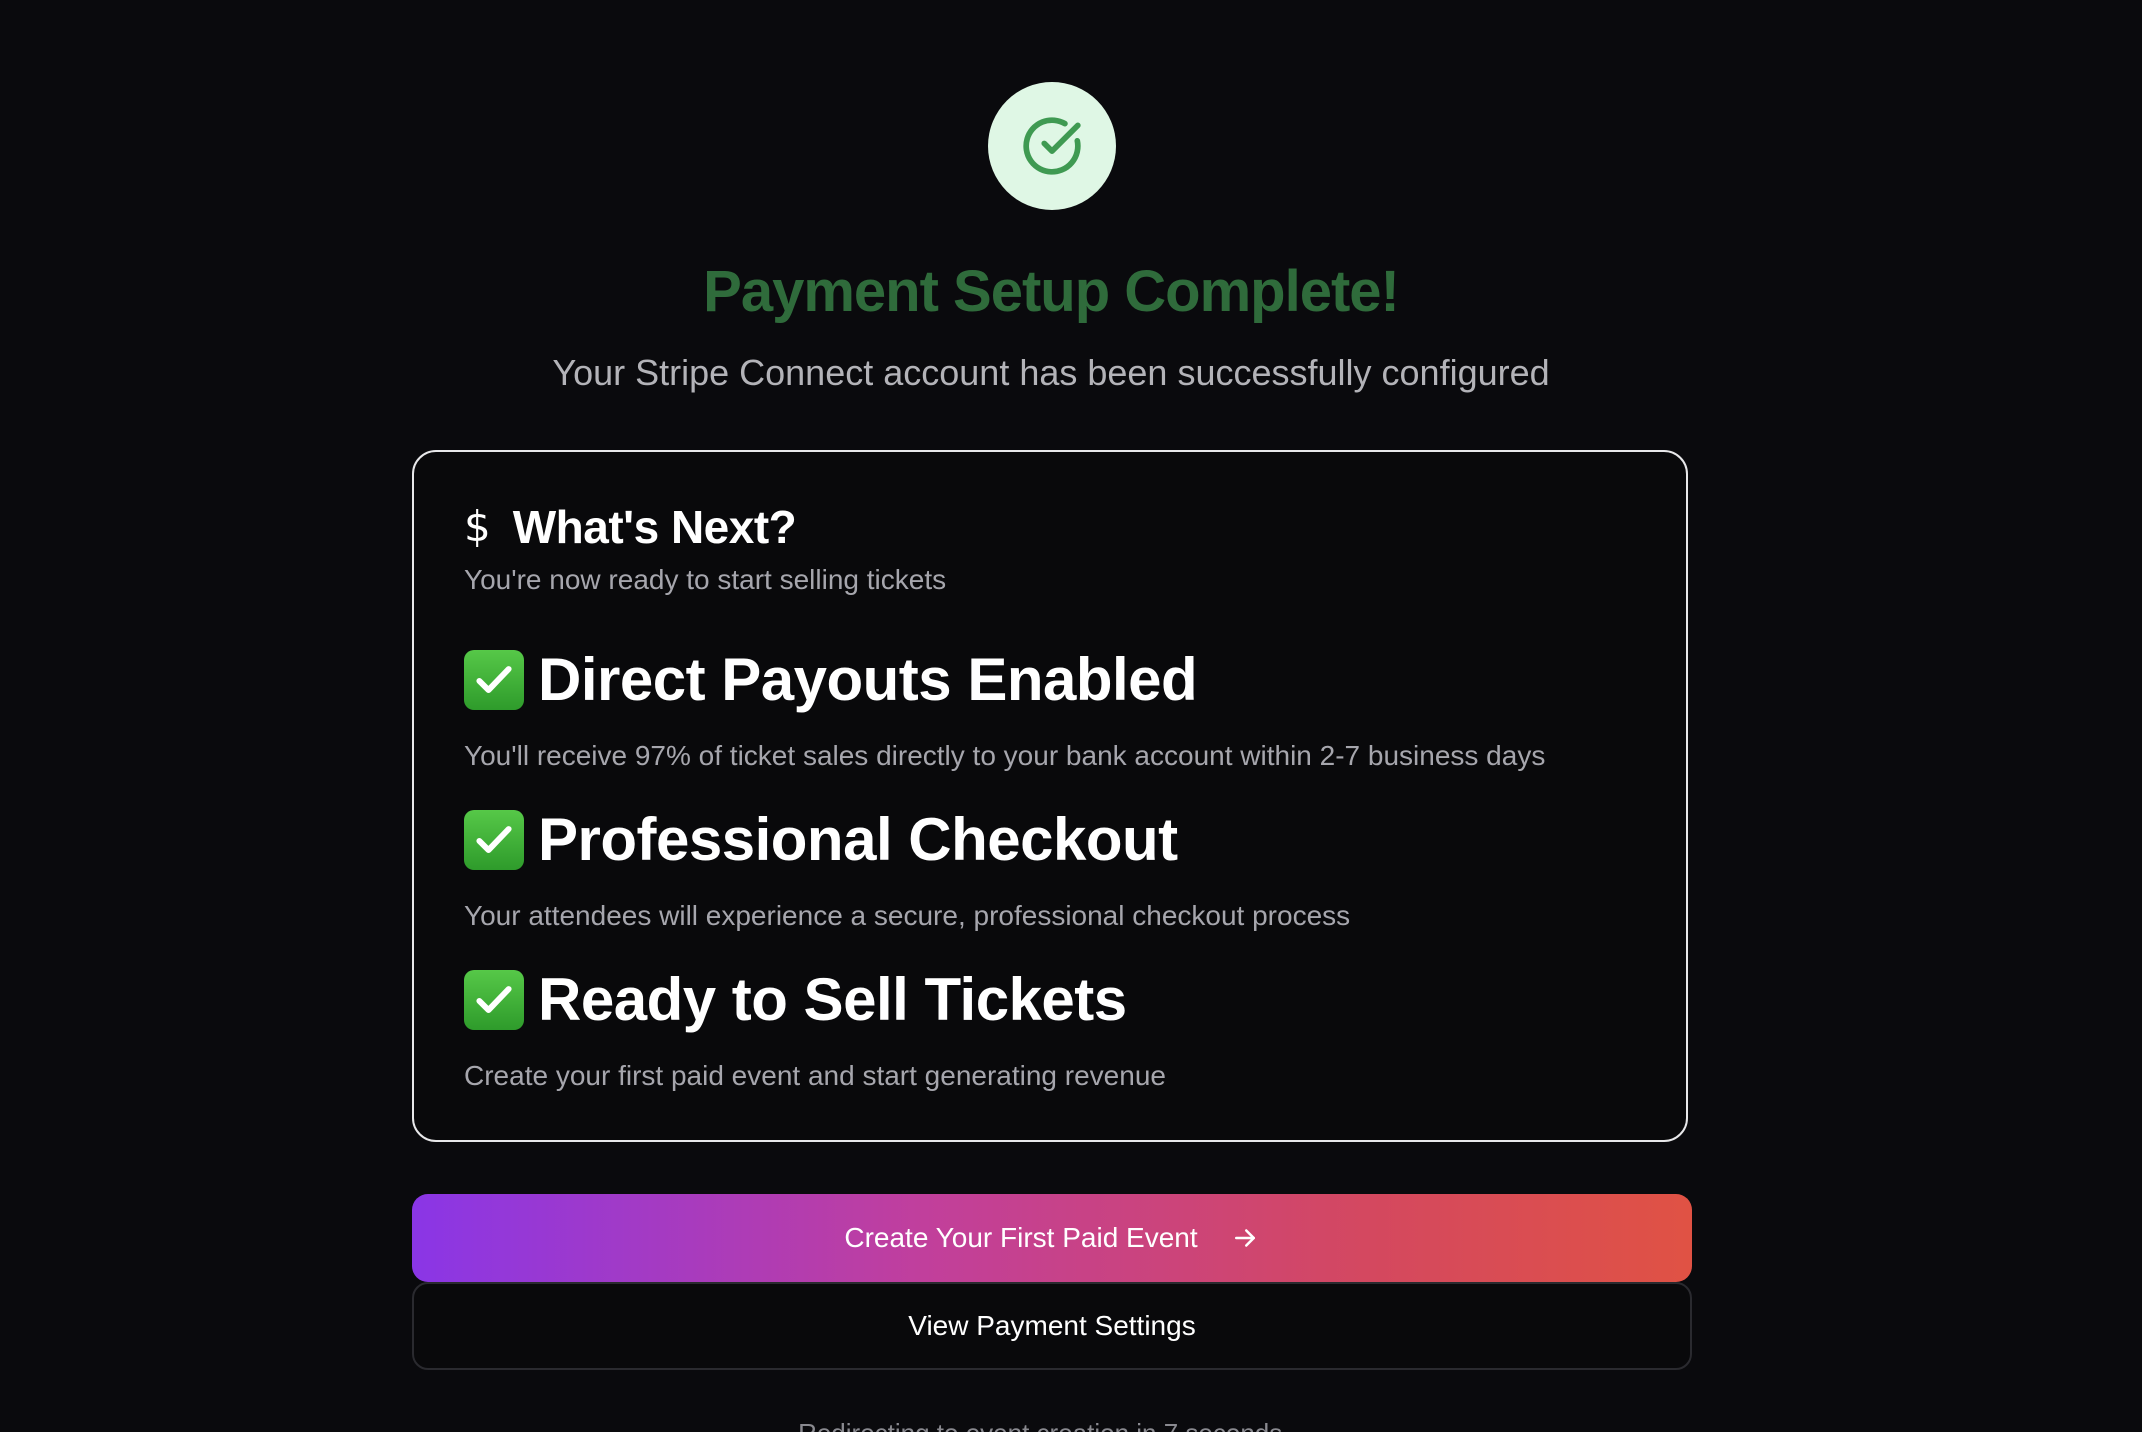  I want to click on secondary-button-label: View Payment Settings, so click(1052, 1325).